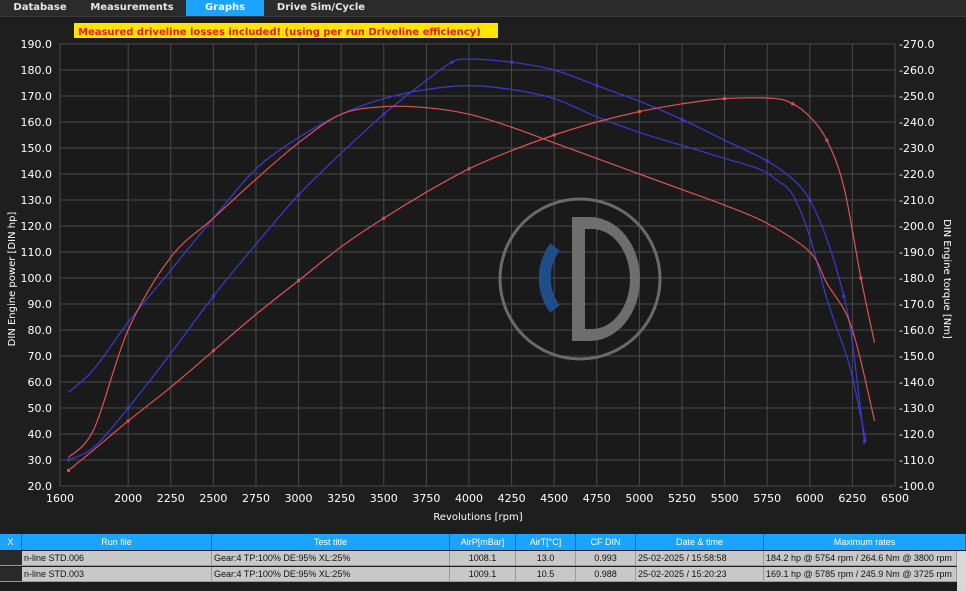 The height and width of the screenshot is (591, 966). Describe the element at coordinates (916, 44) in the screenshot. I see `y2-tick-label: -270.0` at that location.